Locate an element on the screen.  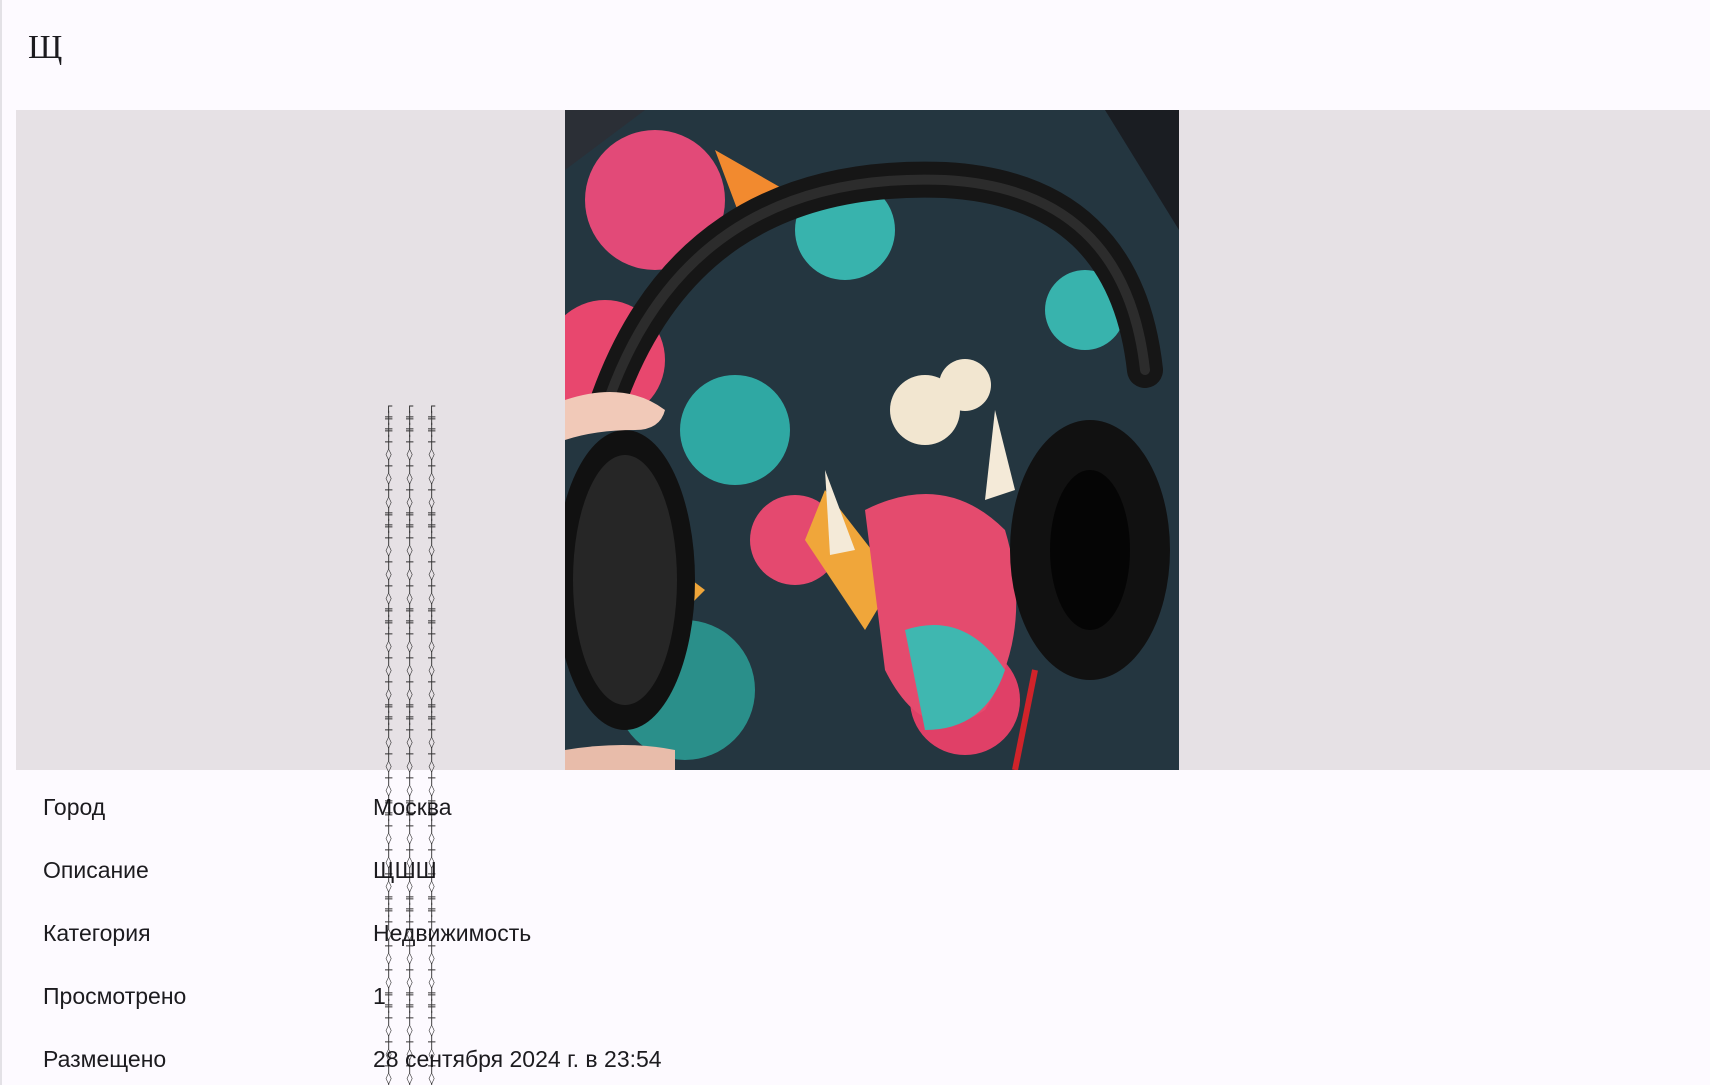
detail-row-city: Город Москва is located at coordinates (543, 811).